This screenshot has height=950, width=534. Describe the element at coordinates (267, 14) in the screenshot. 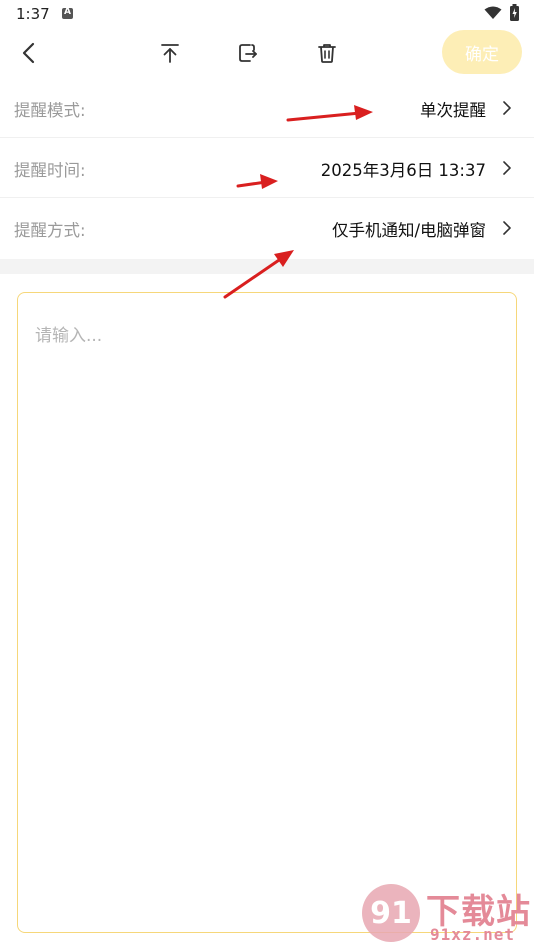

I see `status-bar: 1:37` at that location.